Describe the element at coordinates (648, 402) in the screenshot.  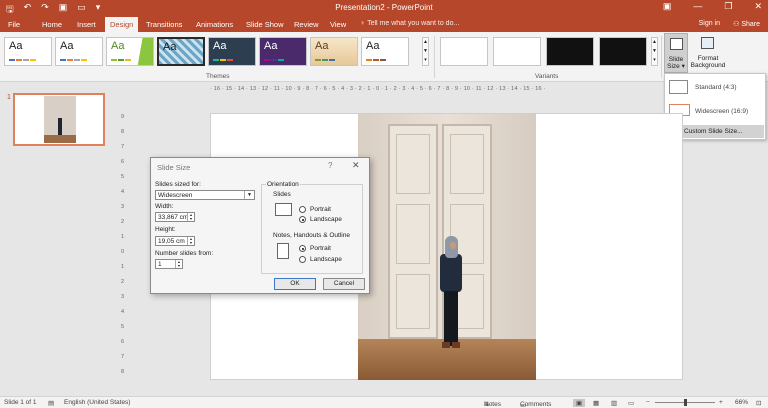
I see `zoom-out-icon: −` at that location.